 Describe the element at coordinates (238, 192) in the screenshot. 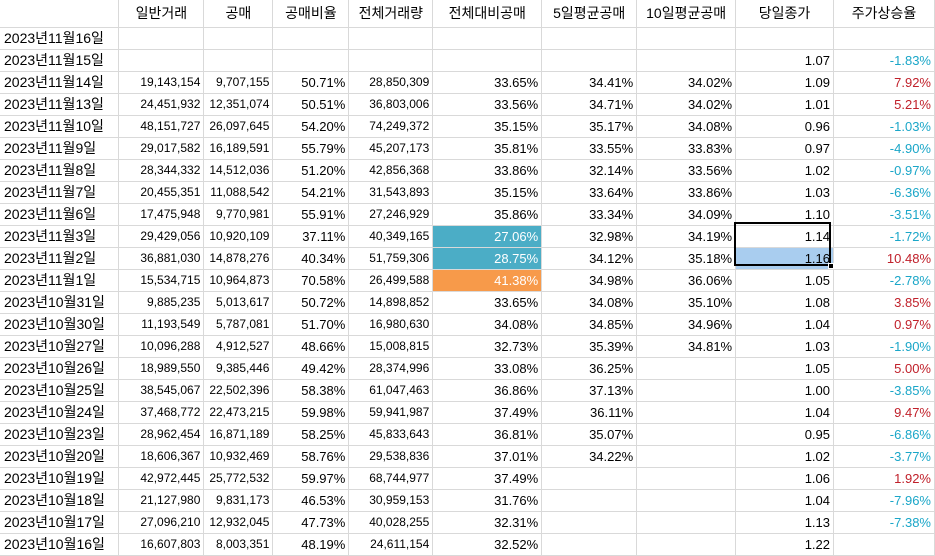

I see `cell-short-sale: 11,088,542` at that location.